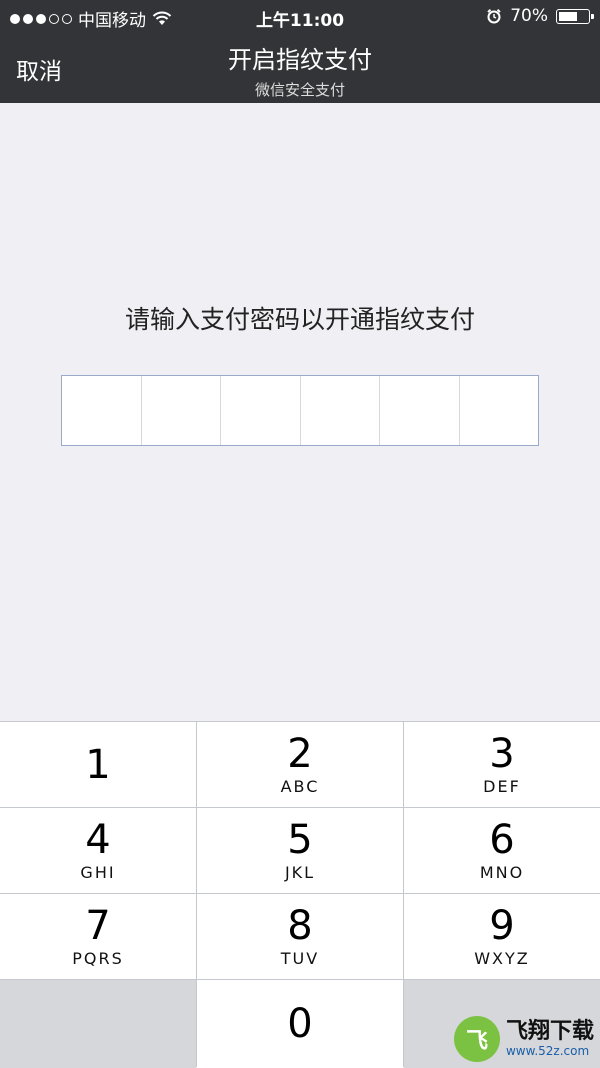  I want to click on key-number: 5, so click(300, 840).